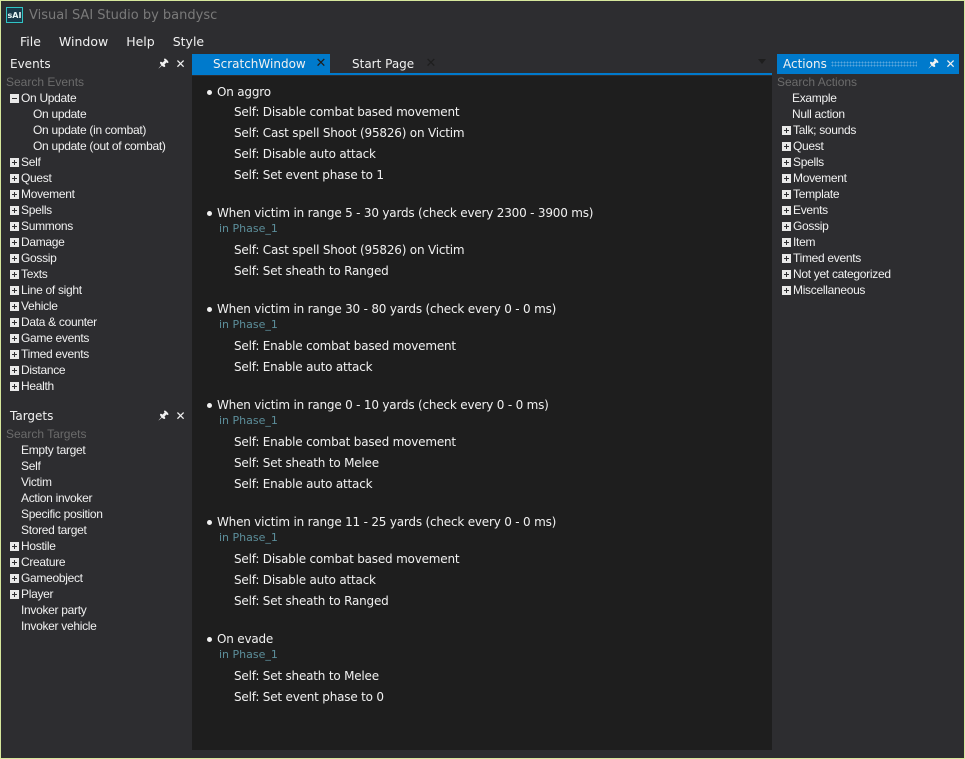  What do you see at coordinates (868, 194) in the screenshot?
I see `tree-item-template: Template` at bounding box center [868, 194].